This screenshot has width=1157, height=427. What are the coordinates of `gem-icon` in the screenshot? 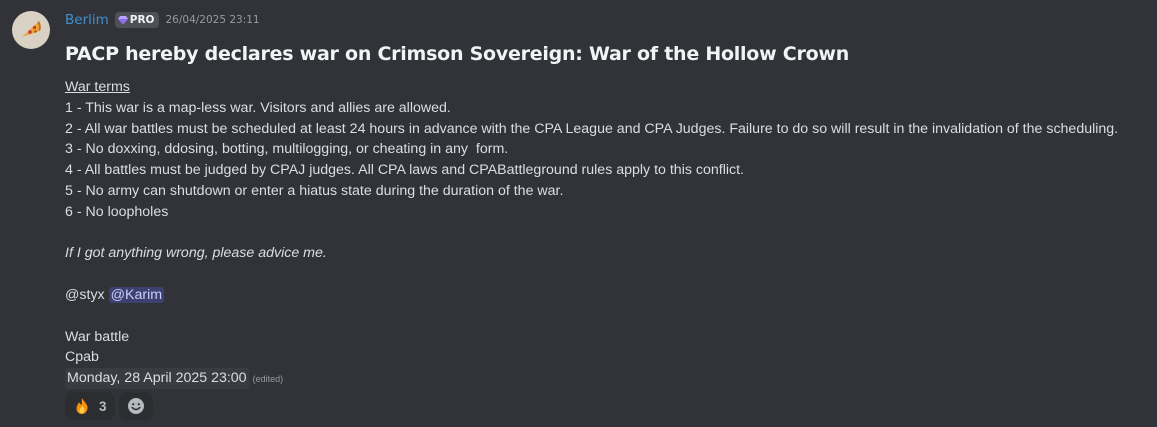 It's located at (122, 20).